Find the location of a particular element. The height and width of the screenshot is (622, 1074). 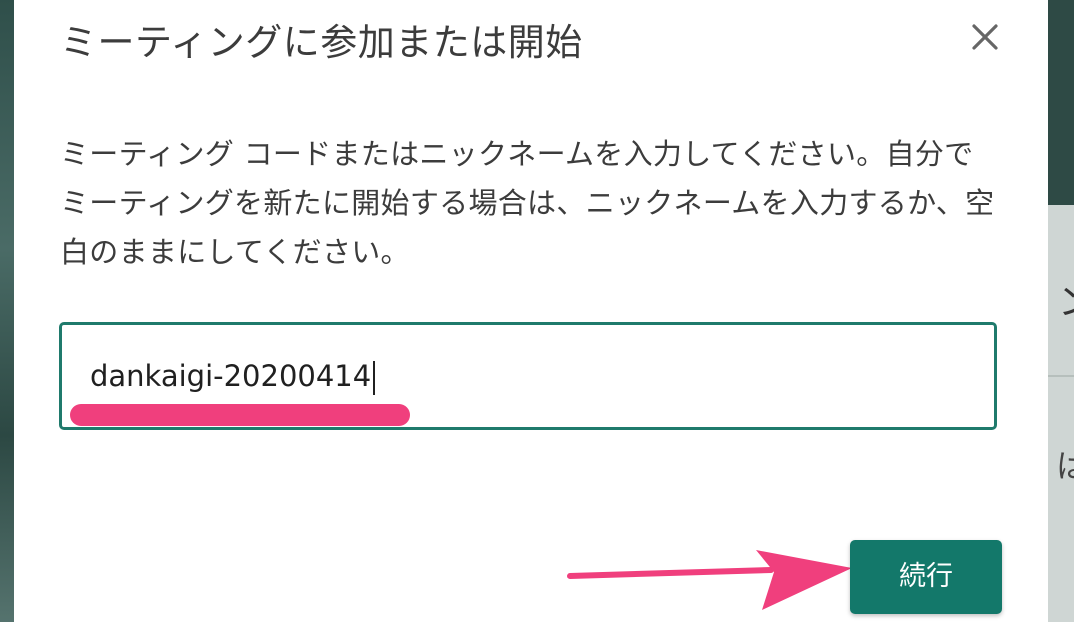

highlight-underline-annotation is located at coordinates (240, 415).